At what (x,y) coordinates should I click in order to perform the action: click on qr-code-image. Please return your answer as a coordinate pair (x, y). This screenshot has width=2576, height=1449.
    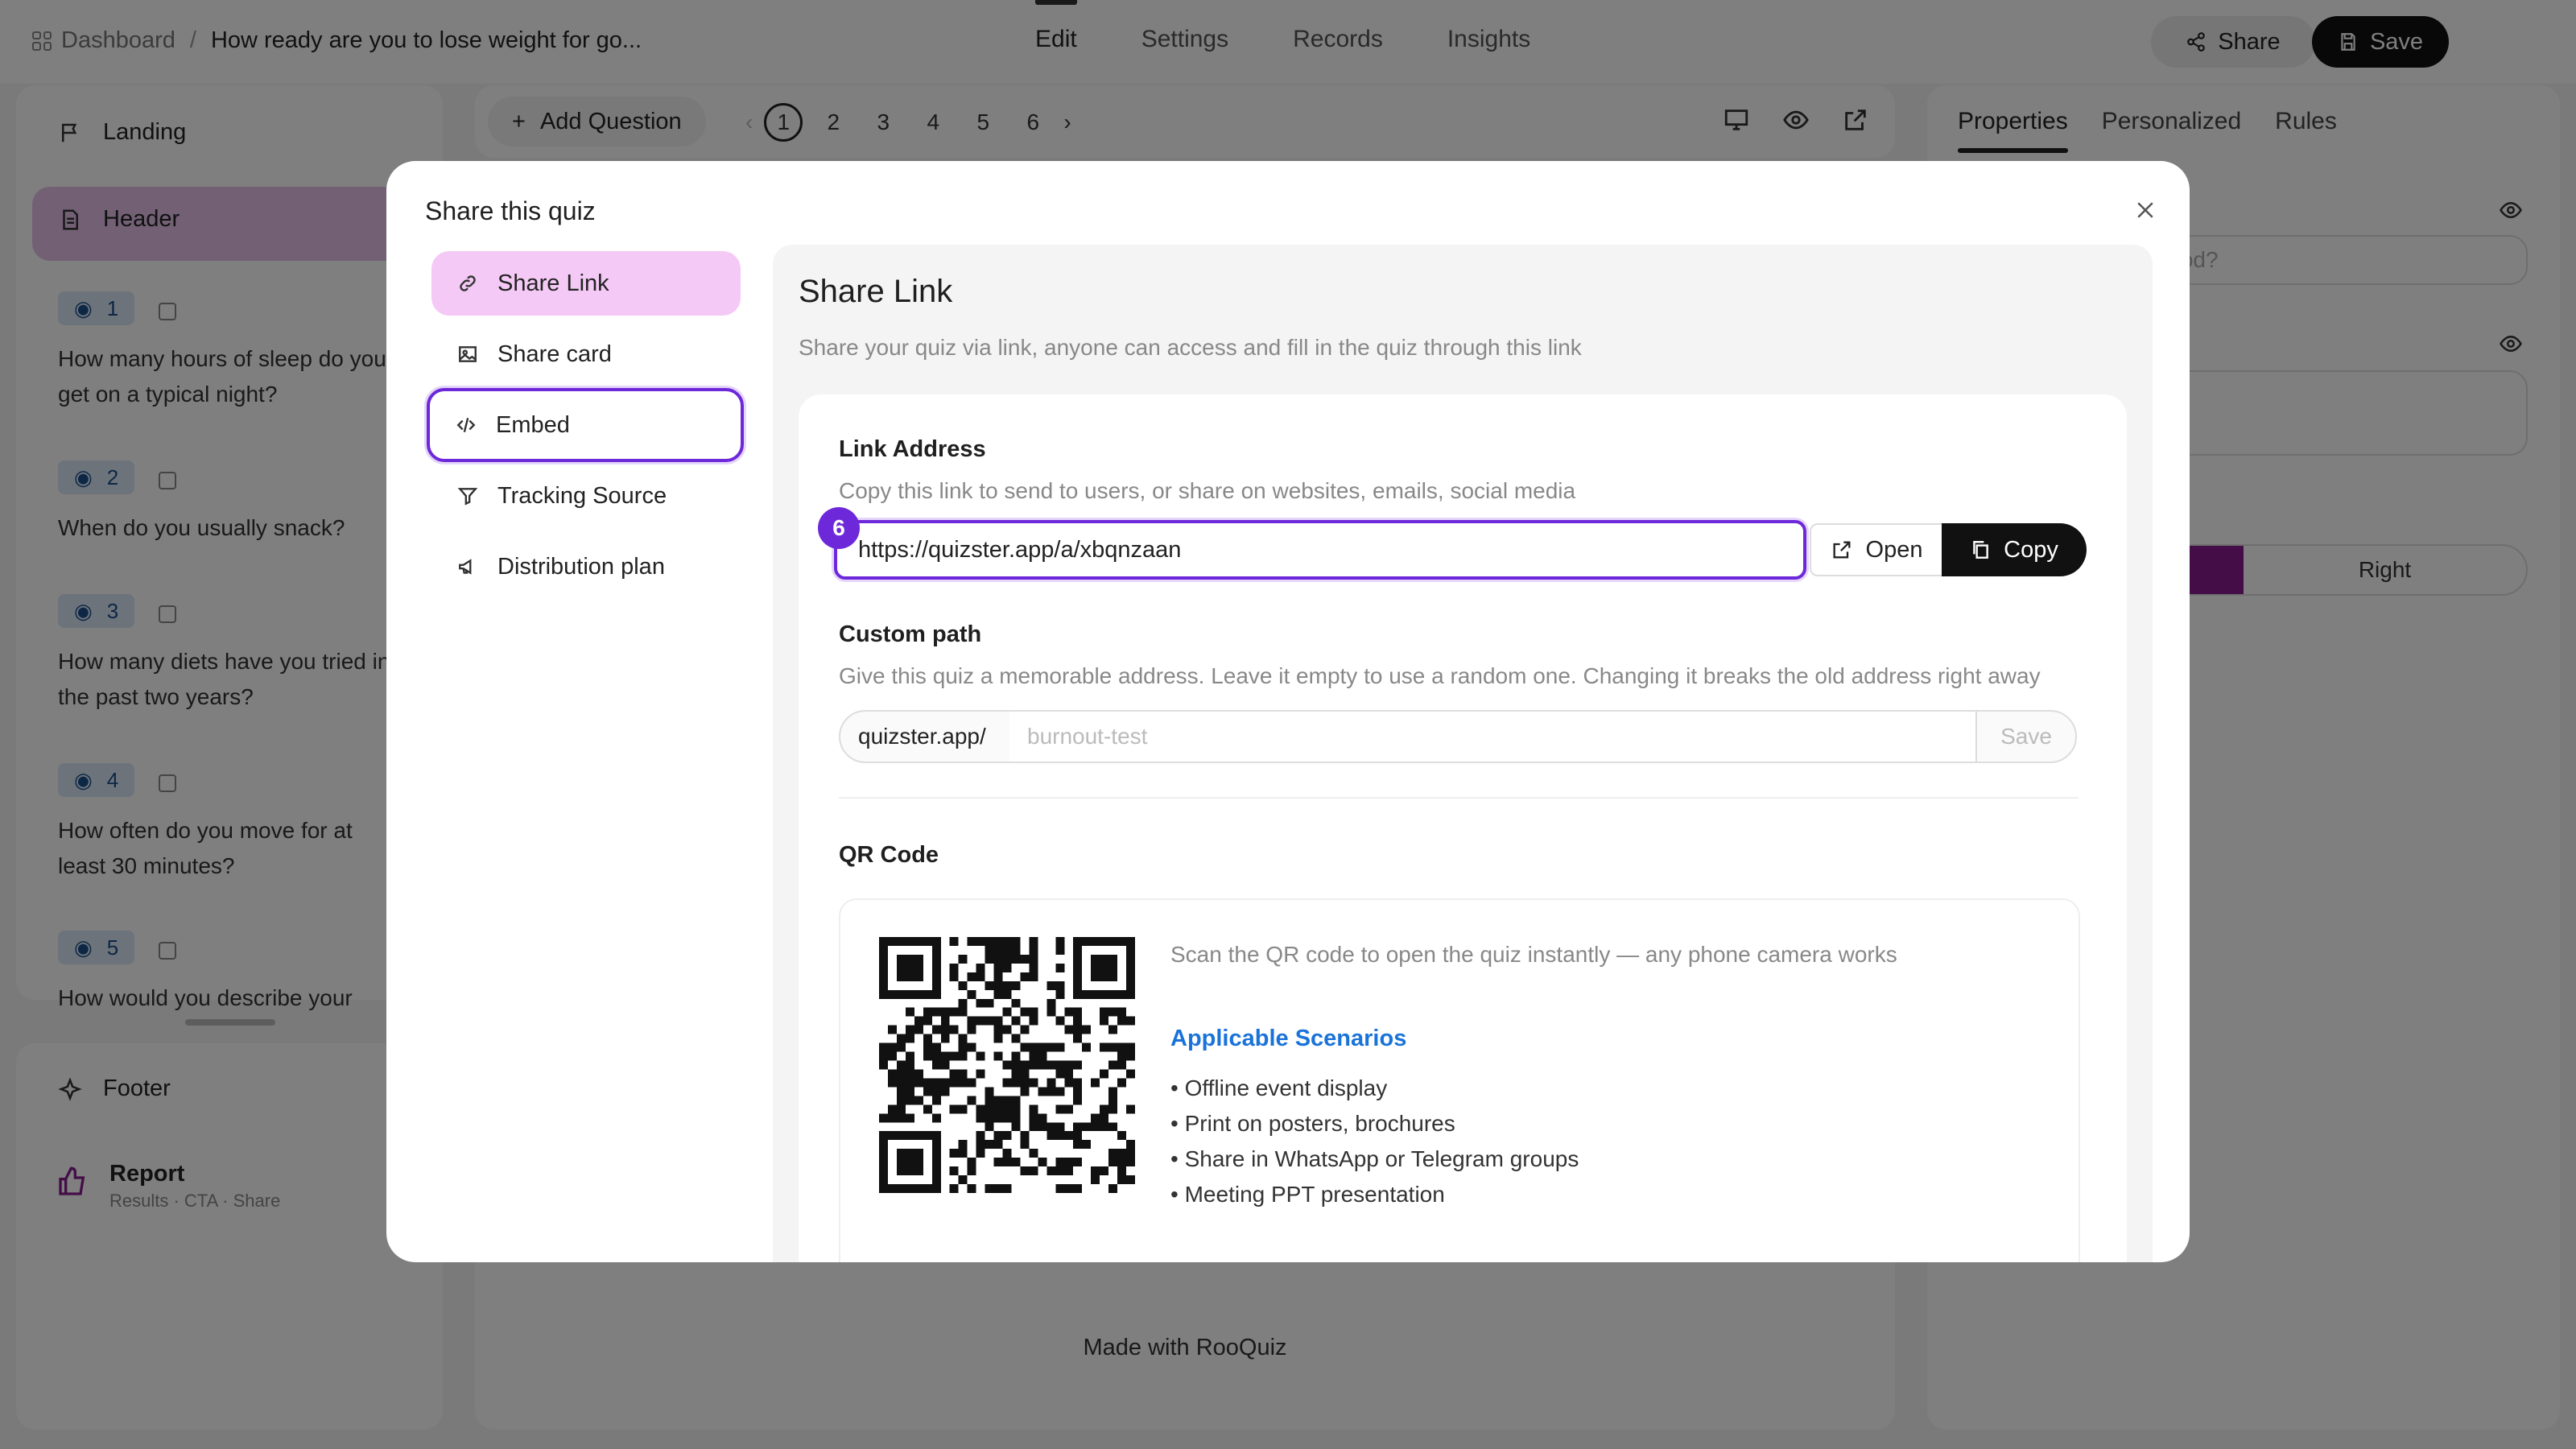
    Looking at the image, I should click on (1007, 1065).